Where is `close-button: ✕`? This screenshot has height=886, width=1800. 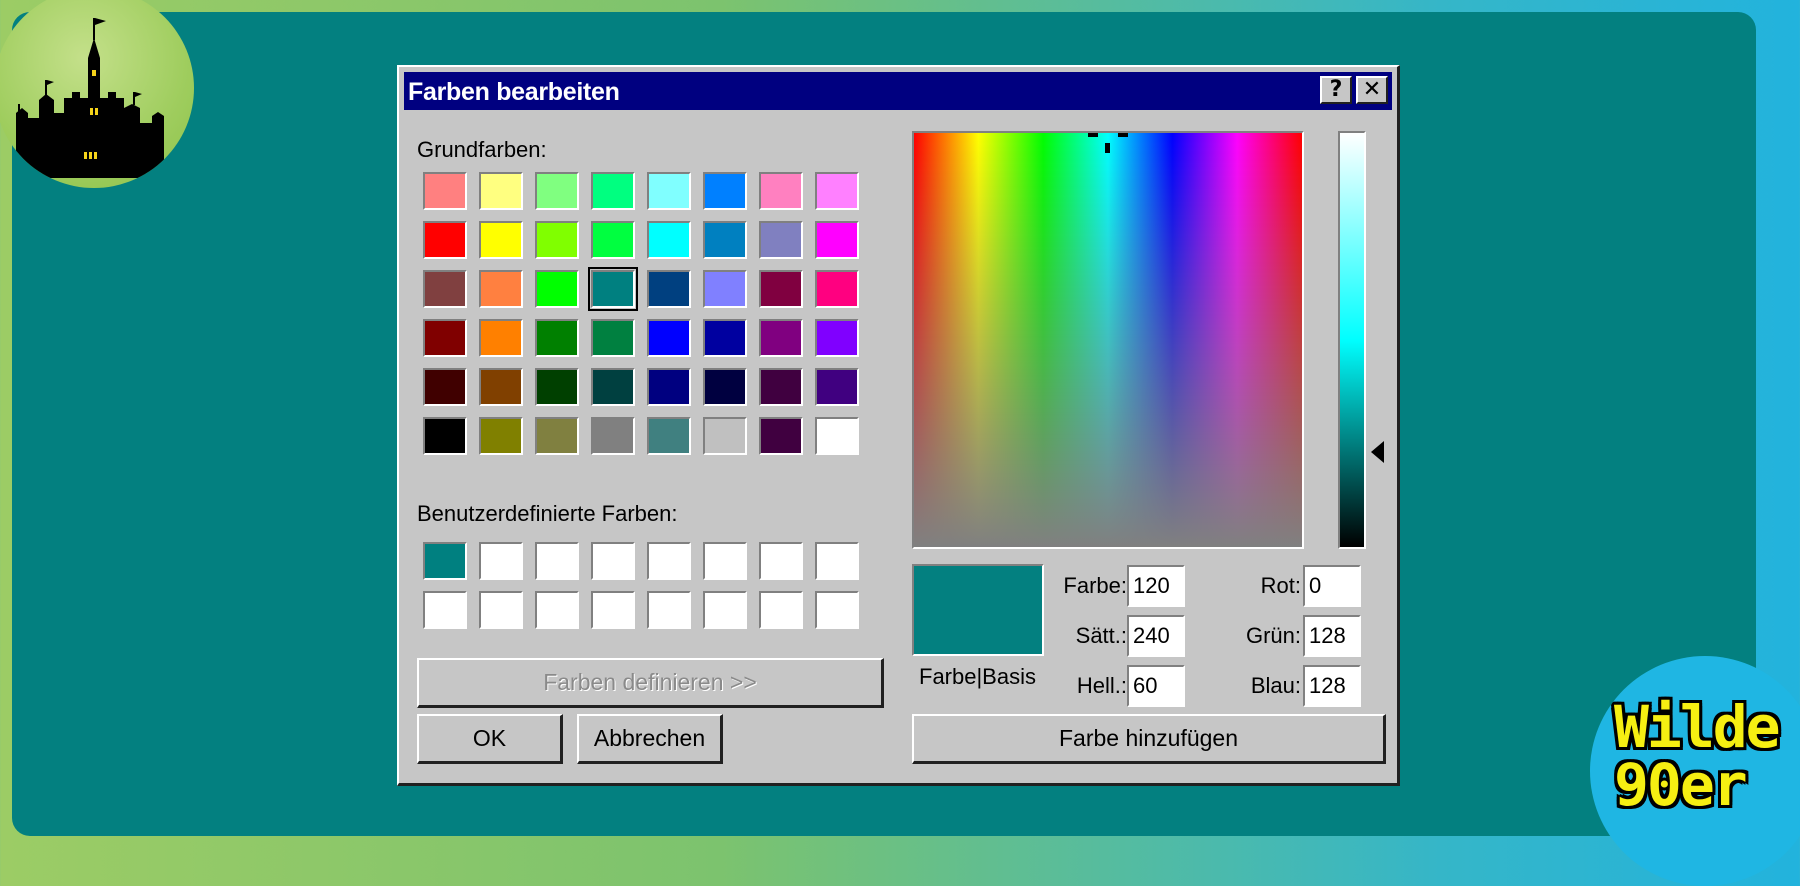 close-button: ✕ is located at coordinates (1372, 90).